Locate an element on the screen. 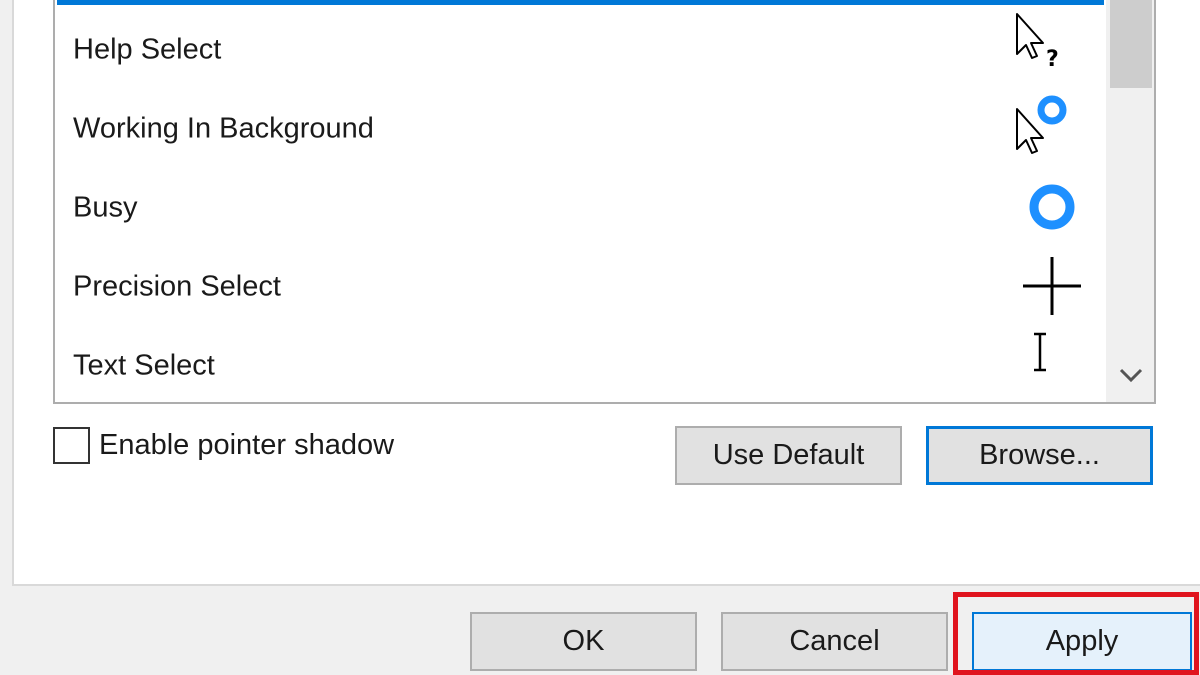 The width and height of the screenshot is (1200, 675). working-in-background-cursor-icon is located at coordinates (1045, 128).